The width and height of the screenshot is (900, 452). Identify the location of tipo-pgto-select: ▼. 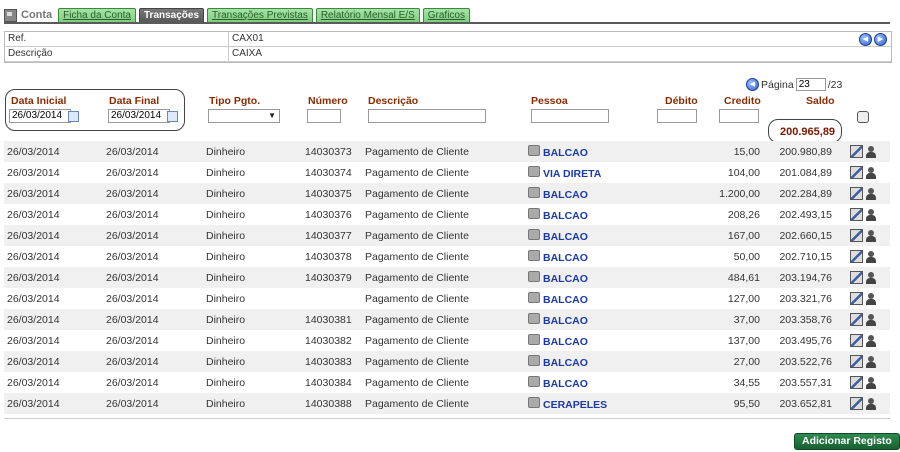
(244, 116).